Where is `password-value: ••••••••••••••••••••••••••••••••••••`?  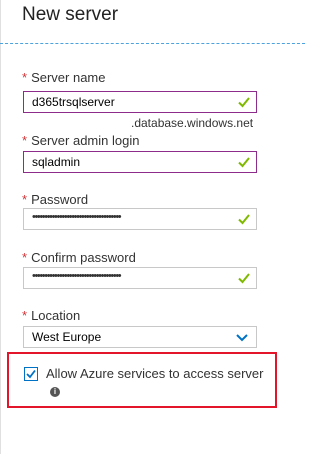 password-value: •••••••••••••••••••••••••••••••••••• is located at coordinates (77, 217).